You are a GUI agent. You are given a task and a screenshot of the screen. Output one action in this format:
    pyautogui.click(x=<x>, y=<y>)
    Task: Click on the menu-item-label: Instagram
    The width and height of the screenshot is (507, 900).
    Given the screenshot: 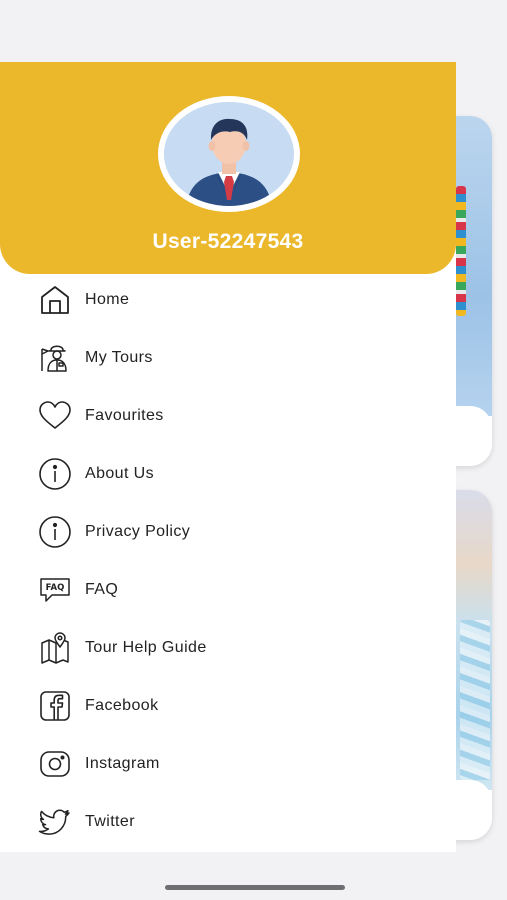 What is the action you would take?
    pyautogui.click(x=122, y=763)
    